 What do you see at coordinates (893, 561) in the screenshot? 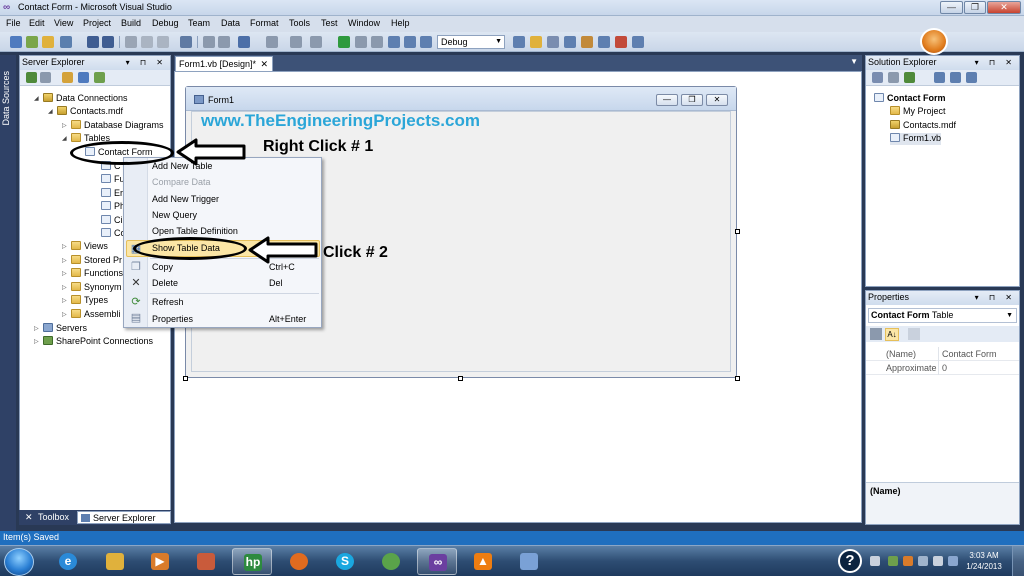
I see `tray-app-icon` at bounding box center [893, 561].